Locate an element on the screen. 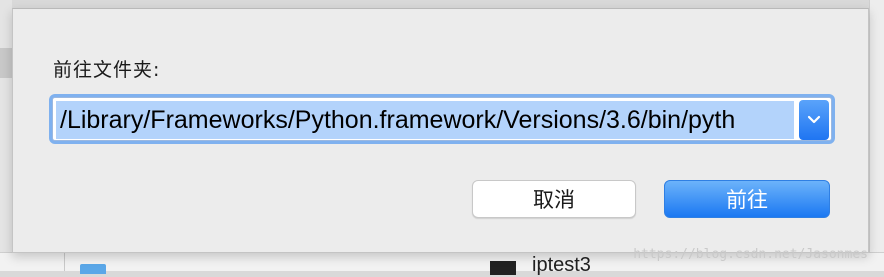 The width and height of the screenshot is (884, 277). watermark: https://blog.csdn.net/Jasonmes is located at coordinates (750, 254).